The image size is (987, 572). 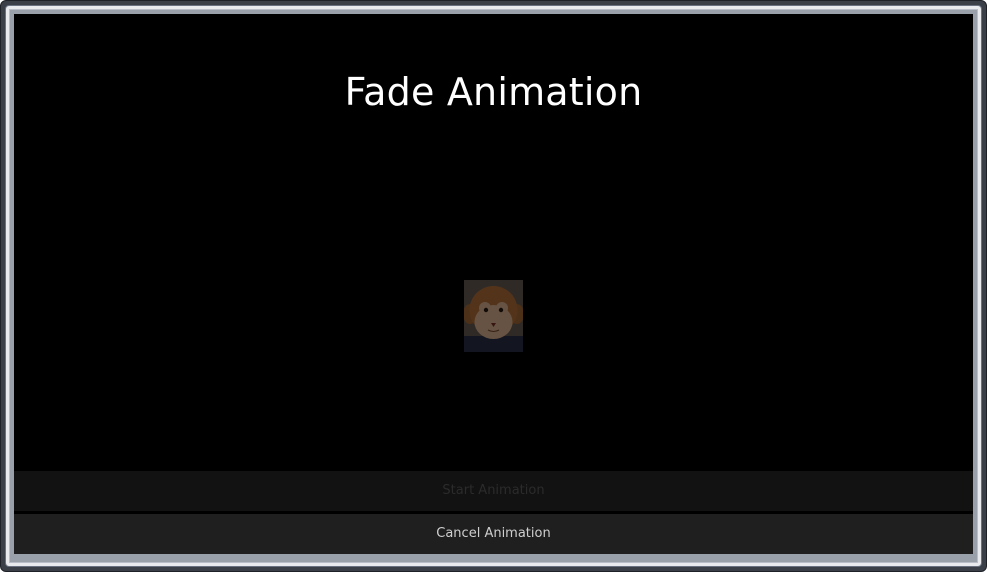 What do you see at coordinates (493, 534) in the screenshot?
I see `cancel-animation-button: Cancel Animation` at bounding box center [493, 534].